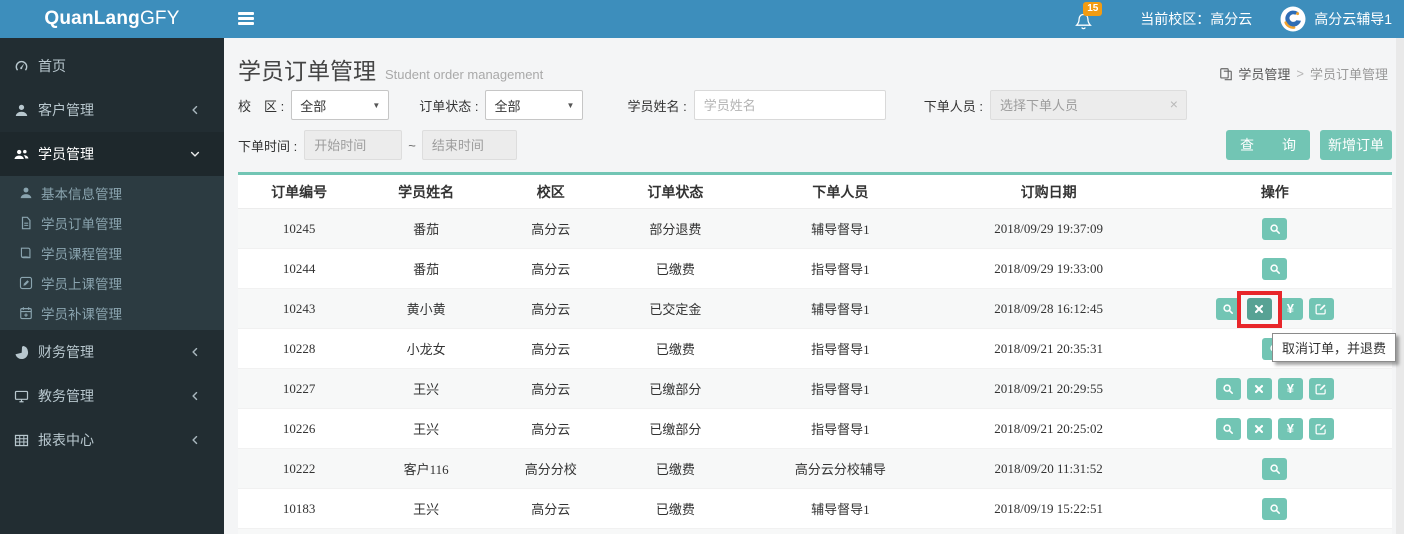  I want to click on cell-status: 已缴部分, so click(675, 389).